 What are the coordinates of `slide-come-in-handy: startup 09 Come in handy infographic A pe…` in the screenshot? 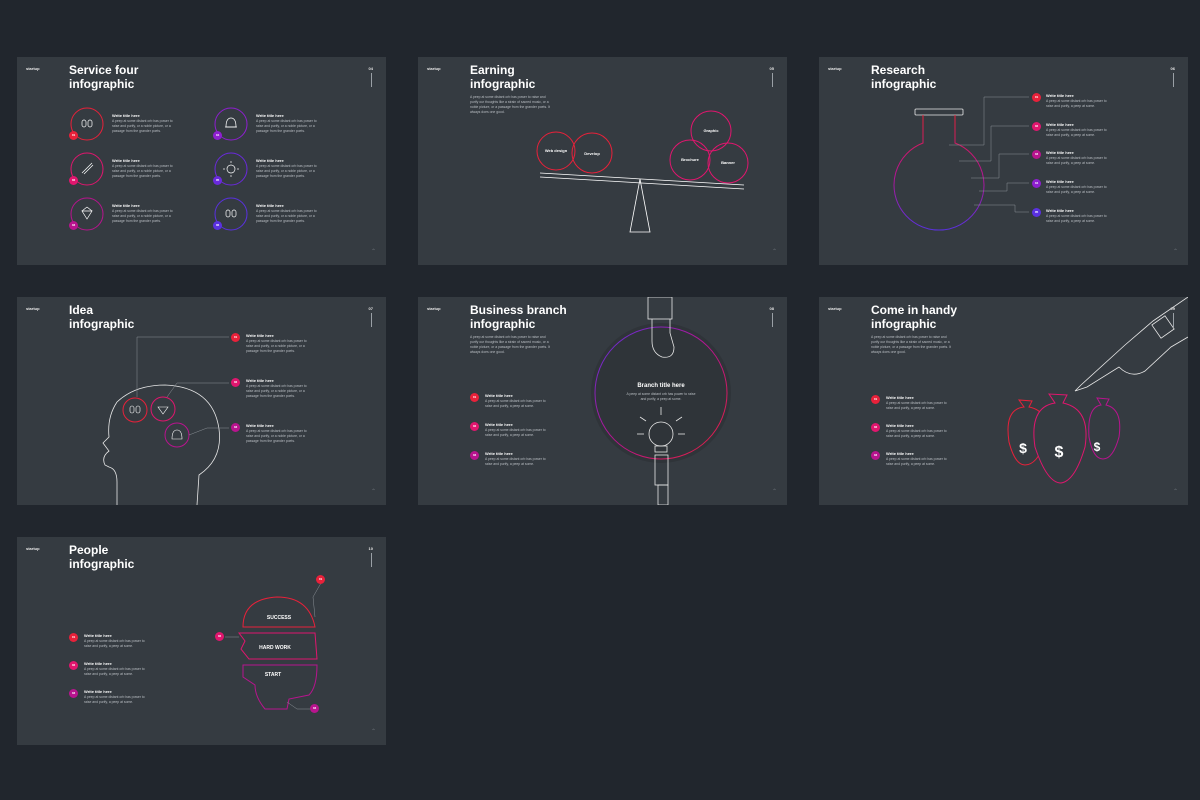 It's located at (1003, 401).